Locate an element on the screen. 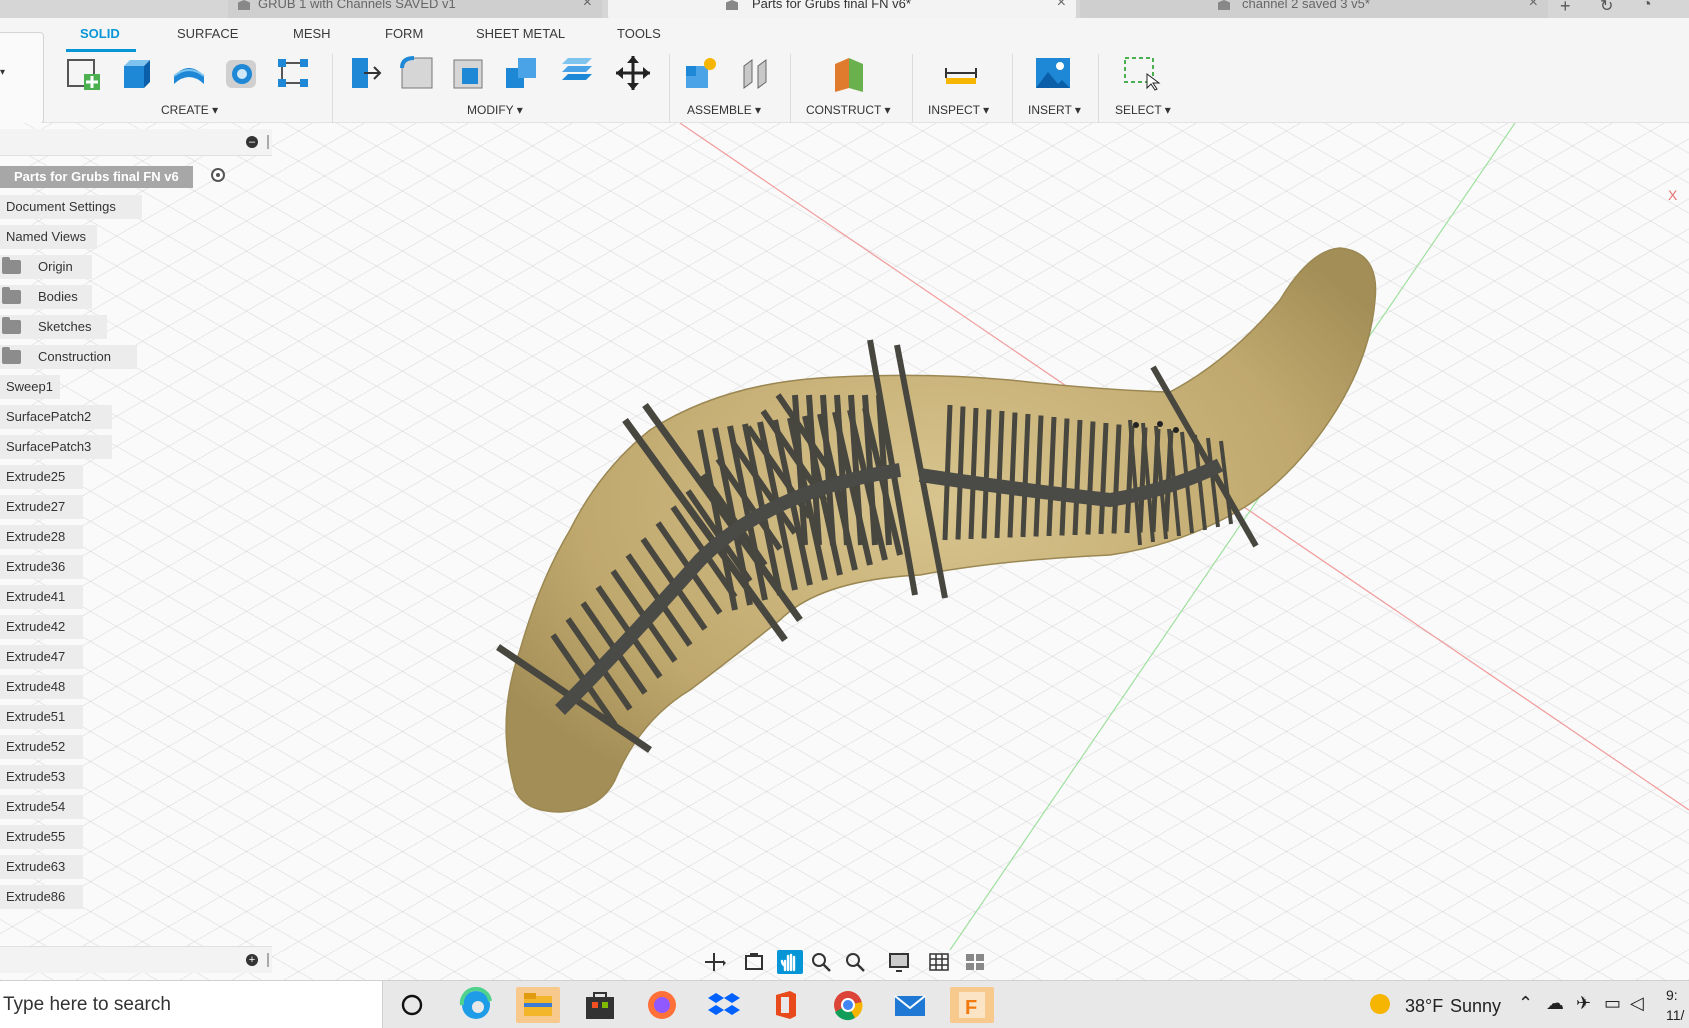  tab-surface: SURFACE is located at coordinates (207, 33).